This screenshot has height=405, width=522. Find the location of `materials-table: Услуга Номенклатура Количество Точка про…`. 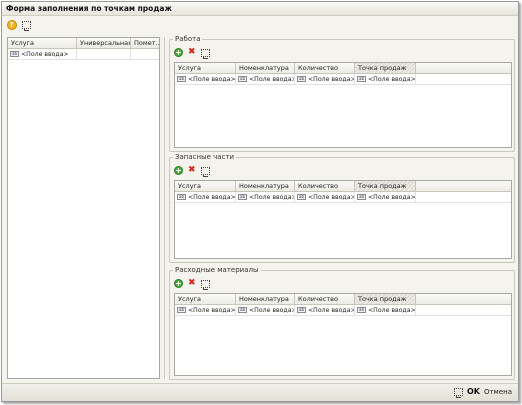

materials-table: Услуга Номенклатура Количество Точка про… is located at coordinates (343, 334).